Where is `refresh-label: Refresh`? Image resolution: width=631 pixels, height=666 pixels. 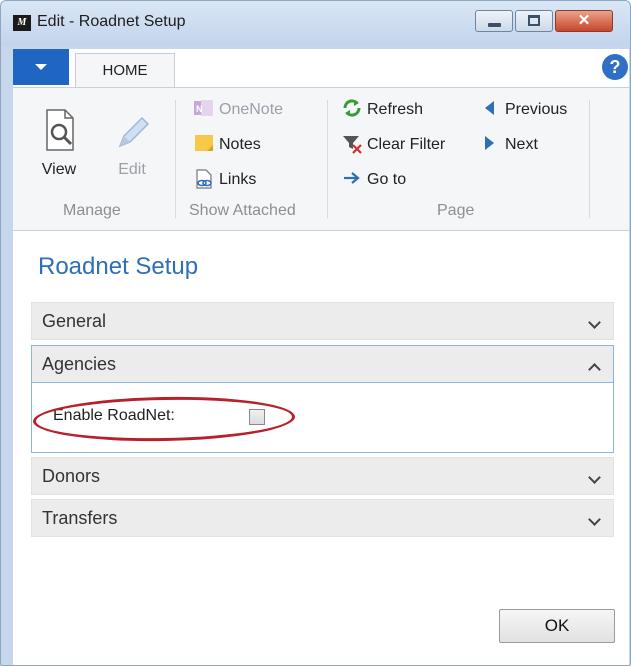
refresh-label: Refresh is located at coordinates (395, 109).